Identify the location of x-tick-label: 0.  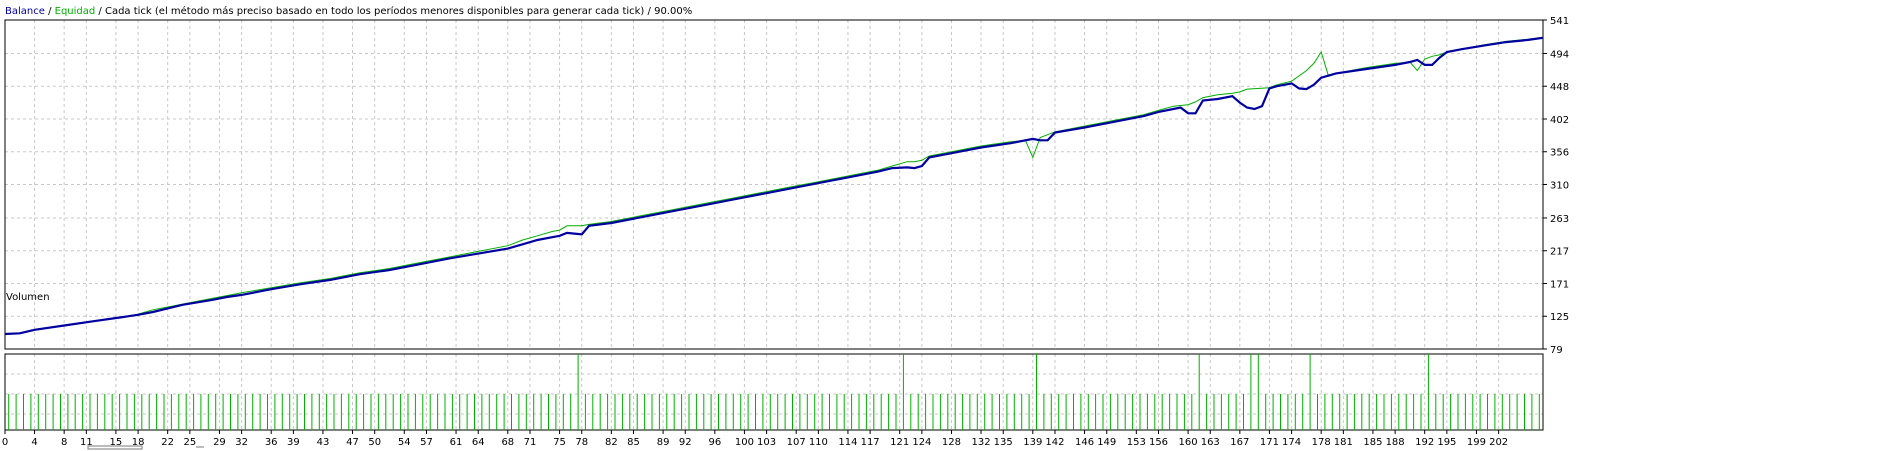
(5, 442).